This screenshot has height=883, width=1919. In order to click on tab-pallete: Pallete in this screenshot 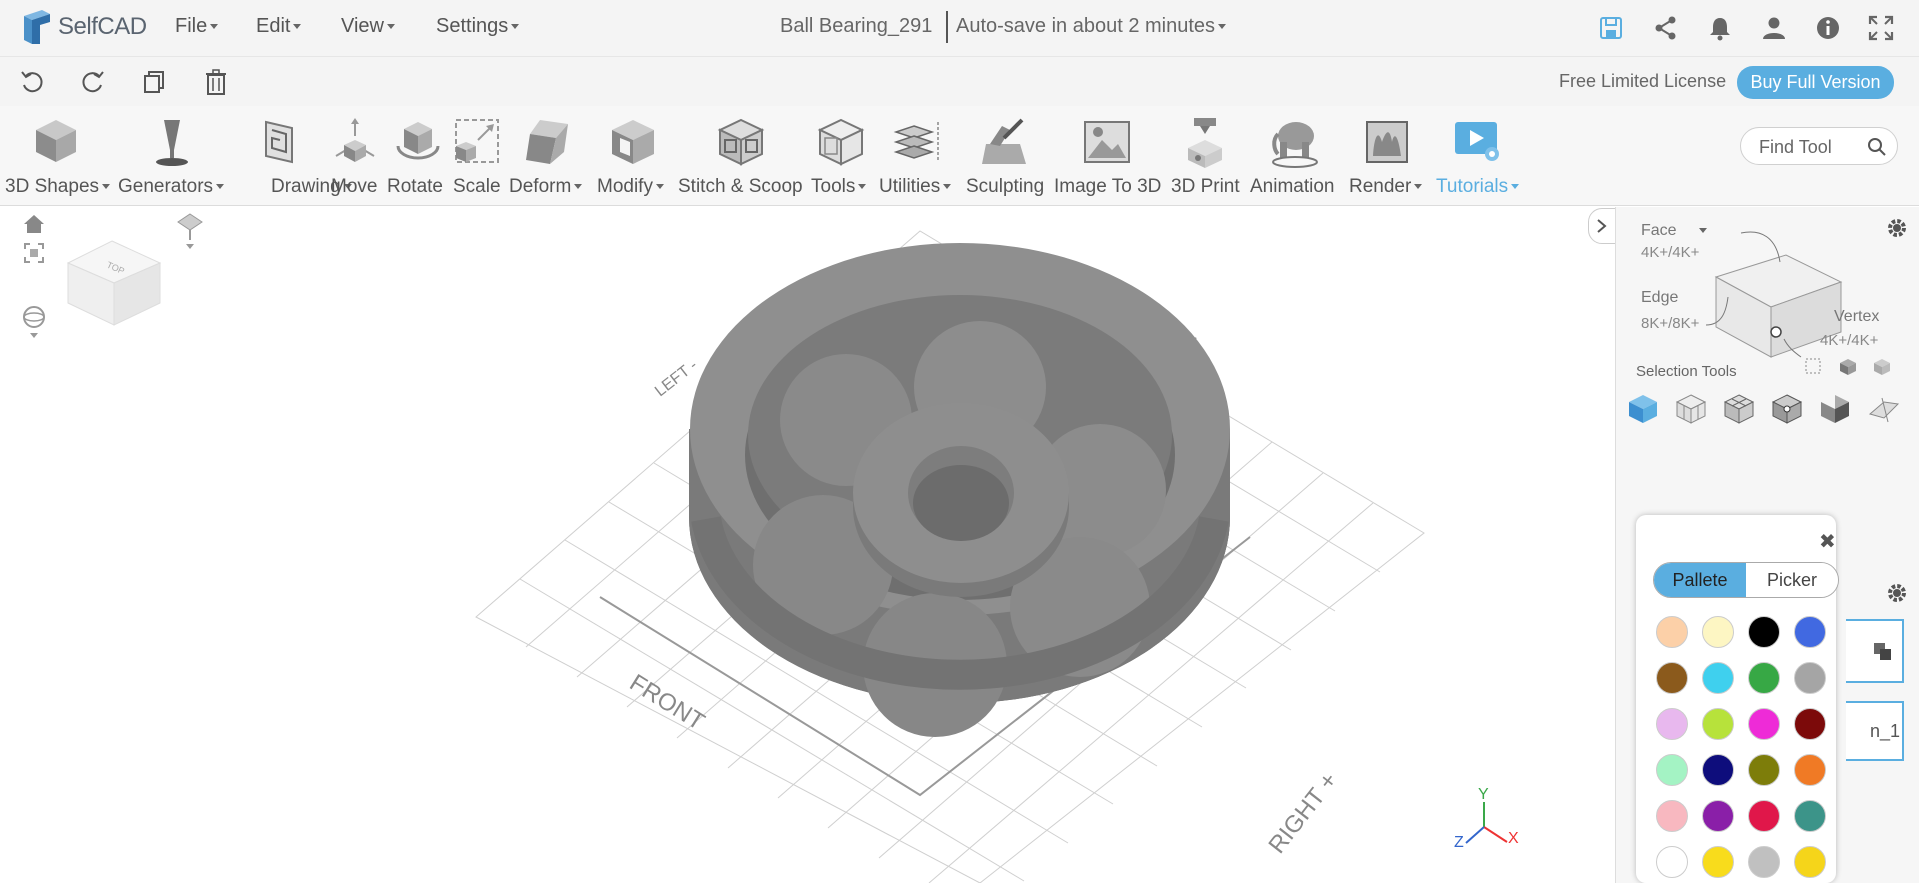, I will do `click(1700, 580)`.